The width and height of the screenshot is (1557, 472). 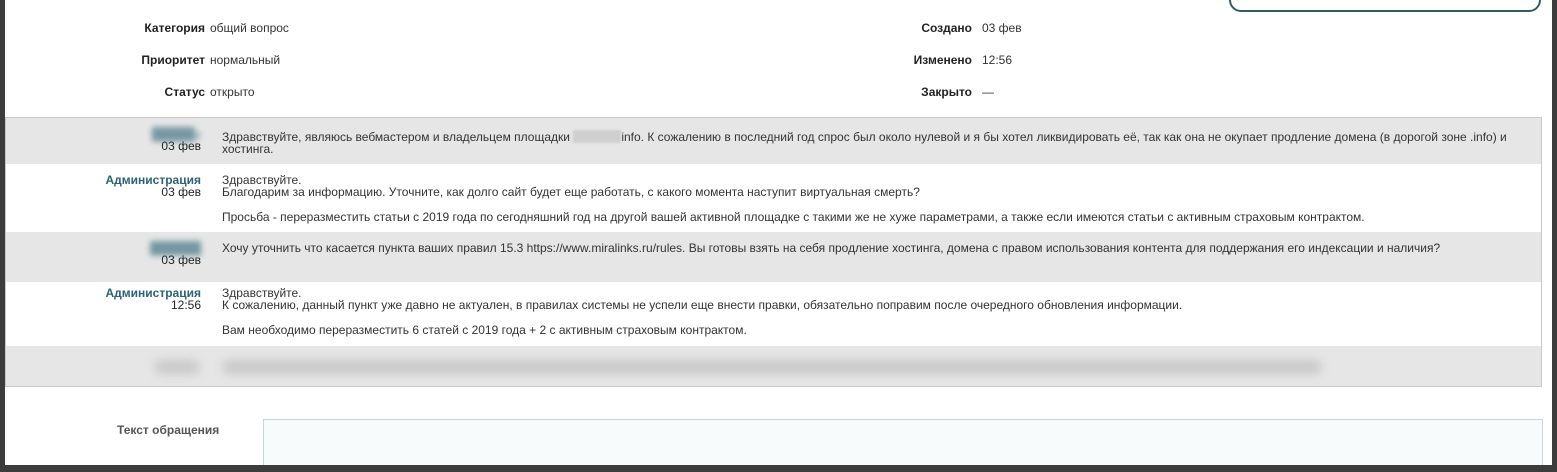 I want to click on message-date: 12:56, so click(x=185, y=305).